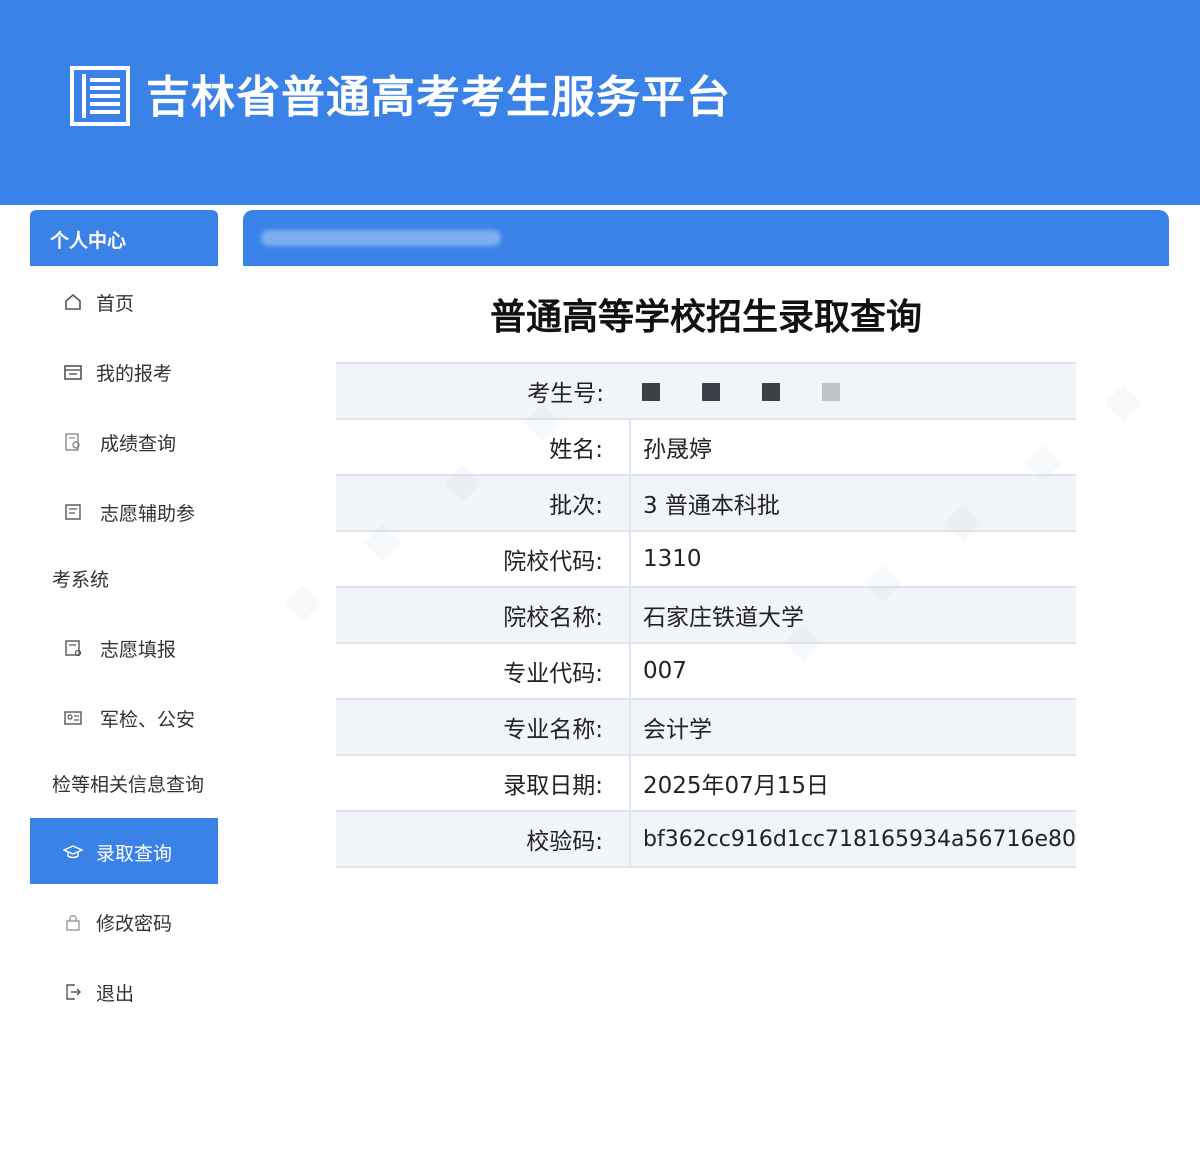 The height and width of the screenshot is (1151, 1200). What do you see at coordinates (483, 503) in the screenshot?
I see `field-label: 批次:` at bounding box center [483, 503].